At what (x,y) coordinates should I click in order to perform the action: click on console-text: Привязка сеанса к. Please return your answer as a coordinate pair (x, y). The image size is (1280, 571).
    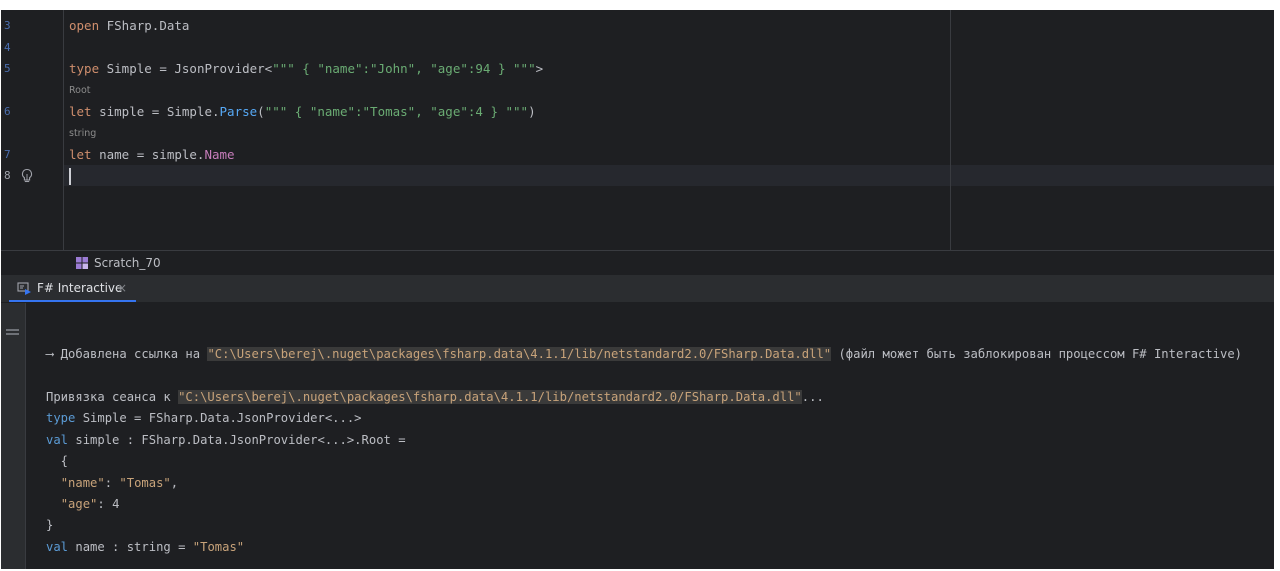
    Looking at the image, I should click on (112, 397).